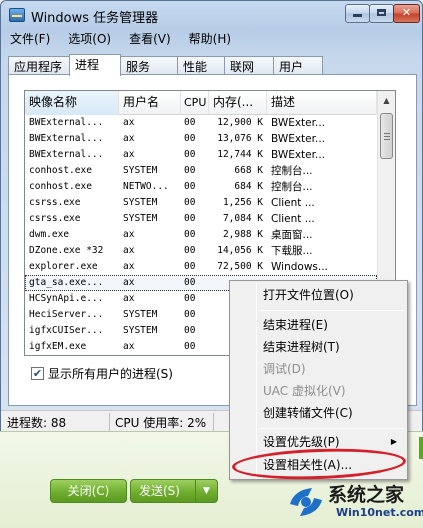  What do you see at coordinates (249, 65) in the screenshot?
I see `tab-networking: 联网` at bounding box center [249, 65].